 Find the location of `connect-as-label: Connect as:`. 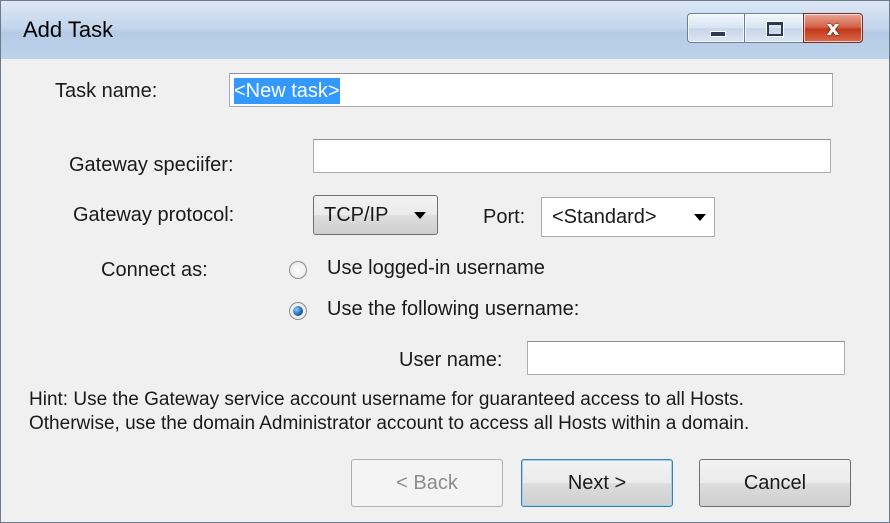

connect-as-label: Connect as: is located at coordinates (154, 270).